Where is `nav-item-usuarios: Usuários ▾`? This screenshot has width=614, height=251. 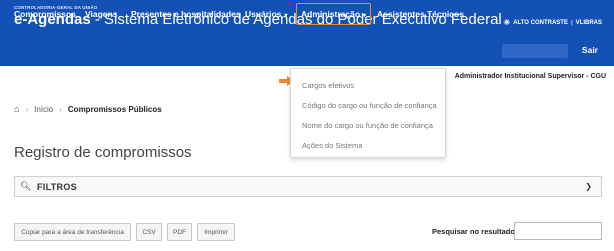 nav-item-usuarios: Usuários ▾ is located at coordinates (266, 14).